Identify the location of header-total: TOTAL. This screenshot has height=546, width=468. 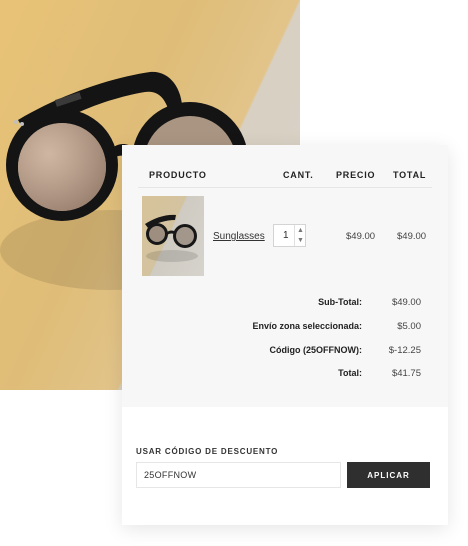
(410, 175).